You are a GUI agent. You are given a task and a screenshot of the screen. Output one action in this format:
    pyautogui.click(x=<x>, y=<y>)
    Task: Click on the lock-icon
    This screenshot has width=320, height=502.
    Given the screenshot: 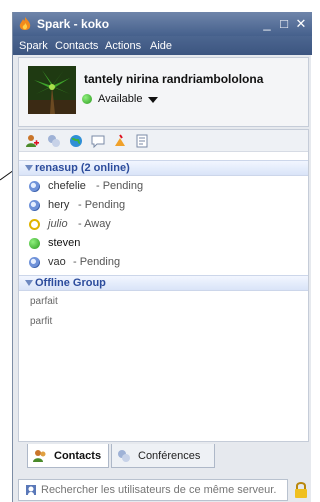 What is the action you would take?
    pyautogui.click(x=301, y=490)
    